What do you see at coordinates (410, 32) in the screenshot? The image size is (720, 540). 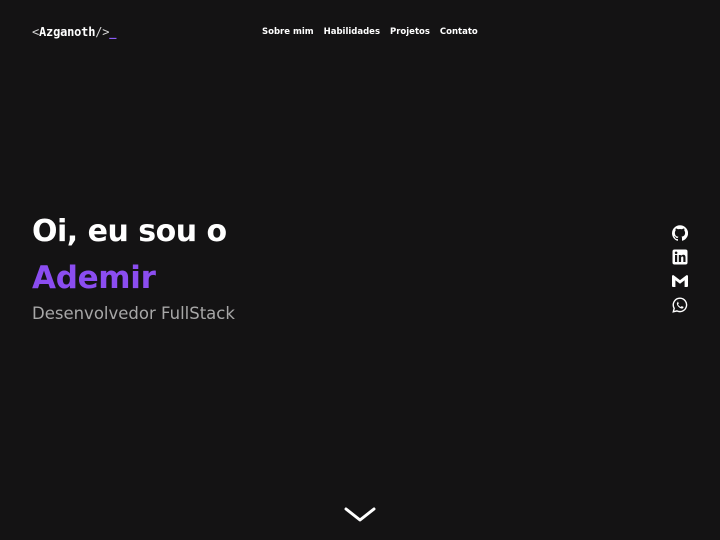 I see `nav-link-projetos: Projetos` at bounding box center [410, 32].